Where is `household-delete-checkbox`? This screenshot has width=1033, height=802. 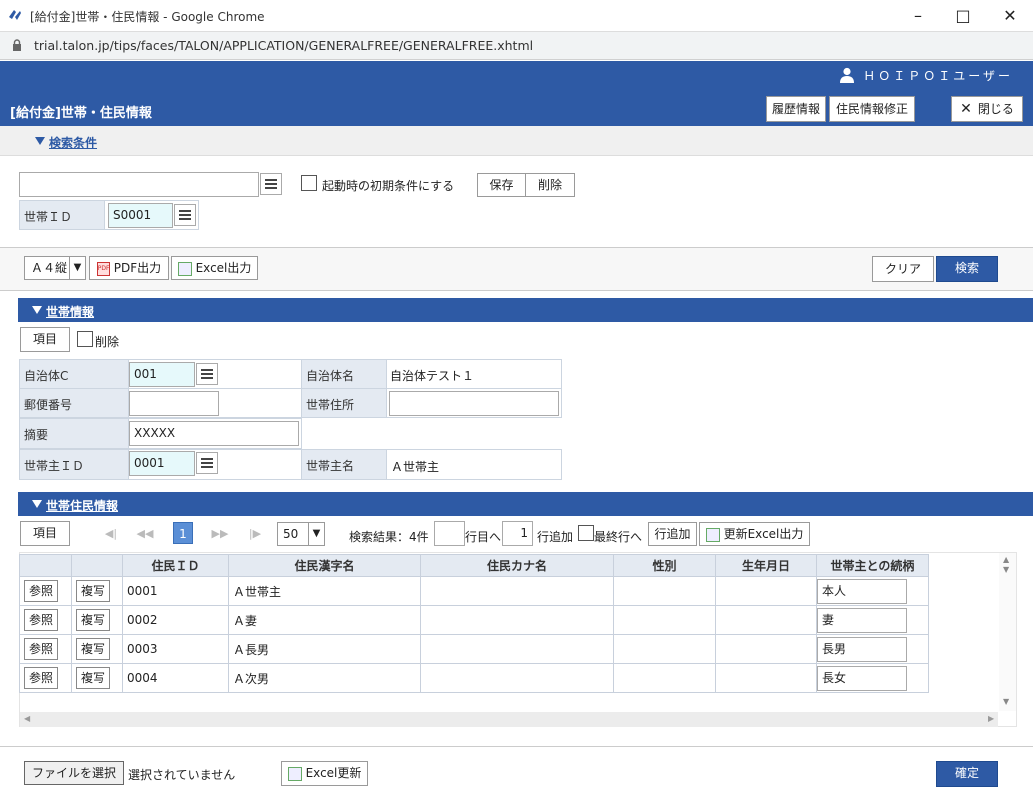
household-delete-checkbox is located at coordinates (85, 339).